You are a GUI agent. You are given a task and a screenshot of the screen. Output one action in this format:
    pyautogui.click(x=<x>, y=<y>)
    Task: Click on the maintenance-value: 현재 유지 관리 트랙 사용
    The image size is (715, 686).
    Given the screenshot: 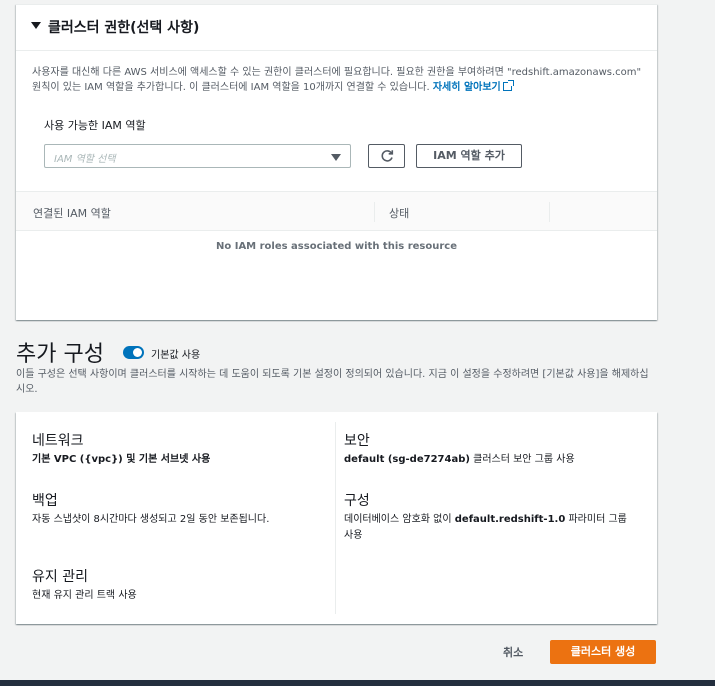 What is the action you would take?
    pyautogui.click(x=84, y=595)
    